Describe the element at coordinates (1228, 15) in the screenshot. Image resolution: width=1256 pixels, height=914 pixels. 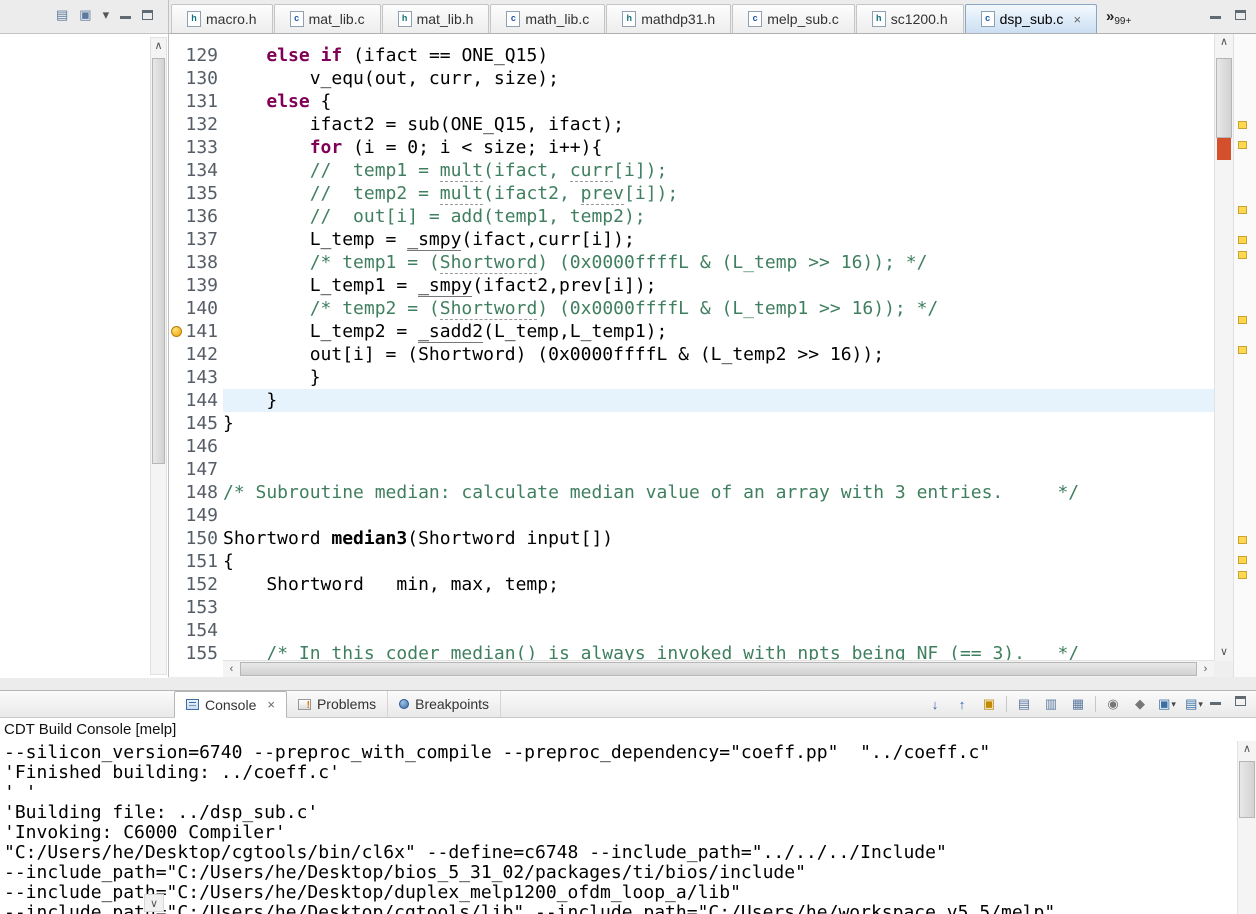
I see `editor-window-controls` at that location.